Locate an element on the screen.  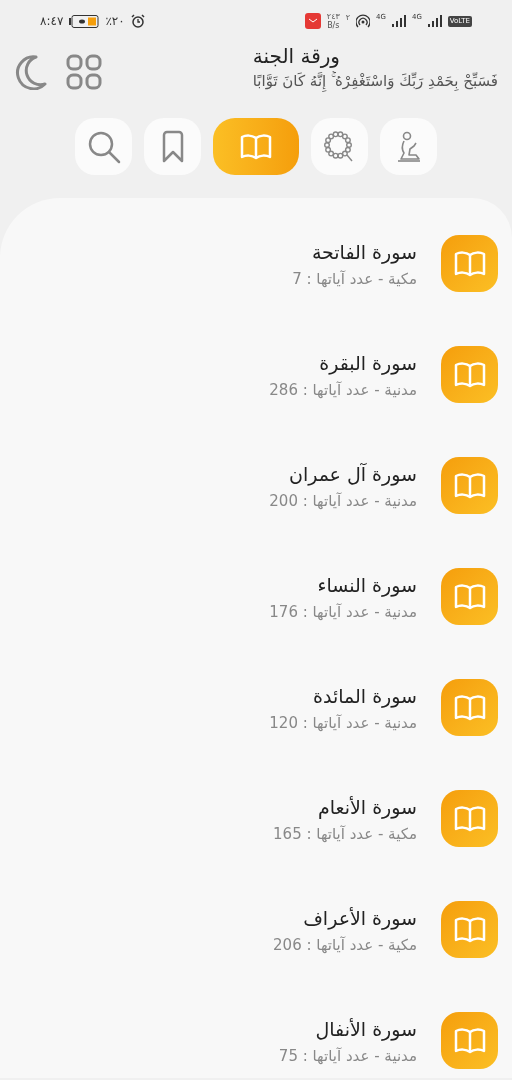
surah-info: مدنية - عدد آياتها : 286 is located at coordinates (343, 390).